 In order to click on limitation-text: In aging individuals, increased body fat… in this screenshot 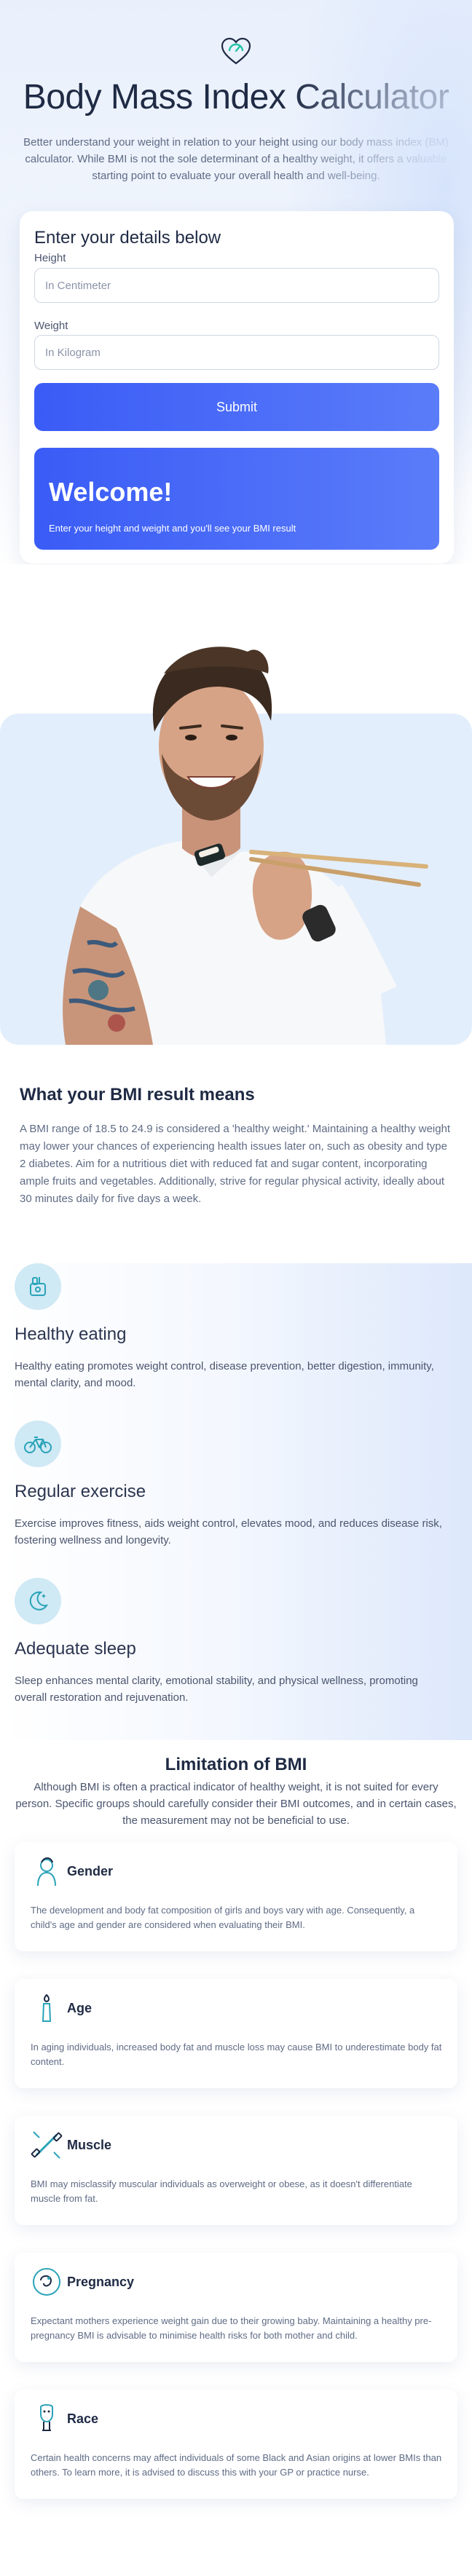, I will do `click(236, 2054)`.